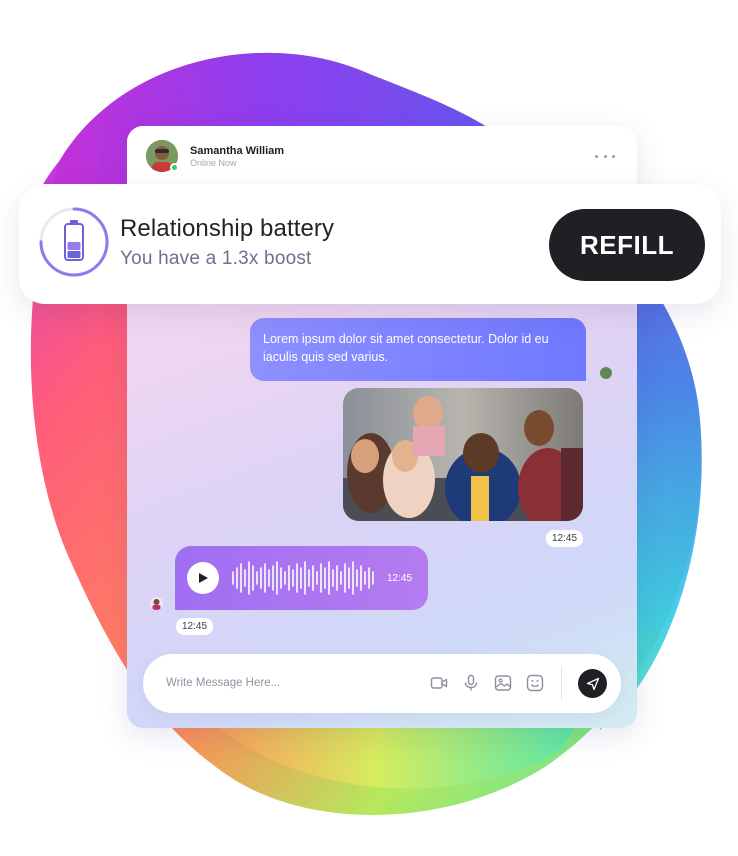 Image resolution: width=738 pixels, height=856 pixels. I want to click on group-photo-illustration, so click(463, 454).